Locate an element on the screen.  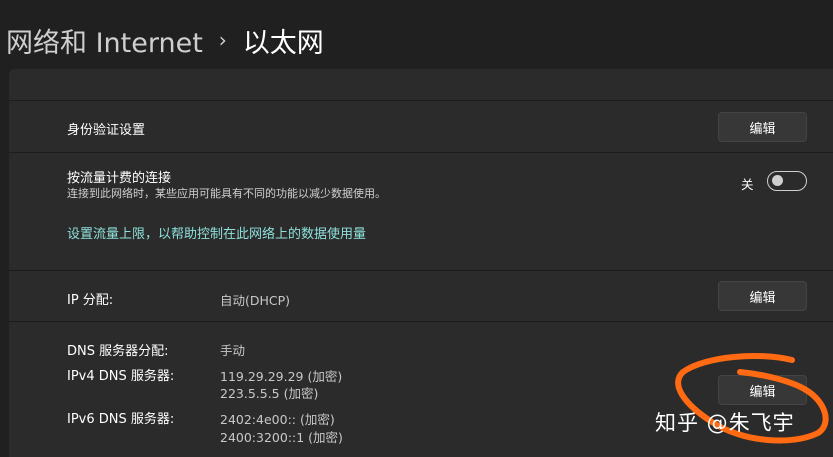
ip-edit-button: 编辑 is located at coordinates (762, 296).